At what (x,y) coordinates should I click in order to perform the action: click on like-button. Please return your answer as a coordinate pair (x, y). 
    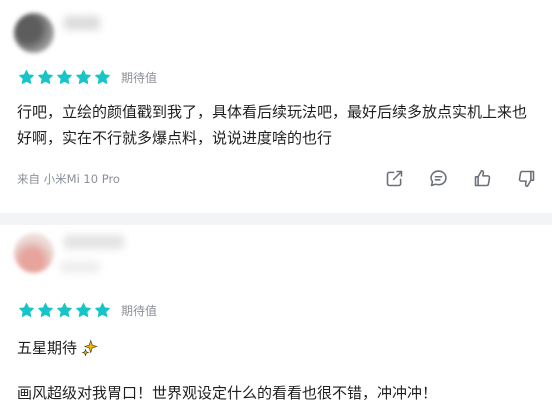
    Looking at the image, I should click on (482, 178).